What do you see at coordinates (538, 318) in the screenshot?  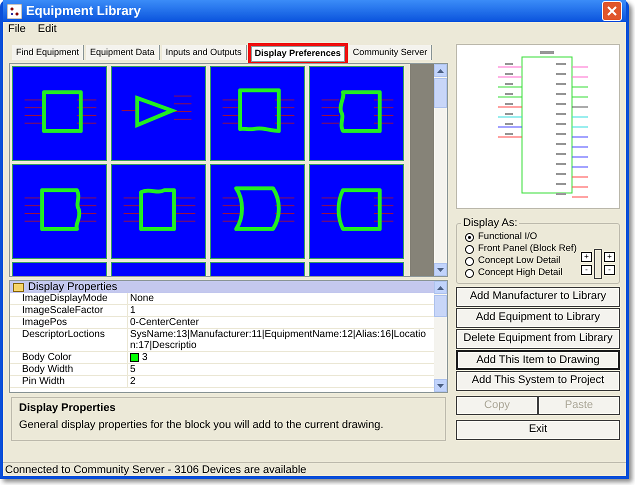 I see `action-button: Add Equipment to Library` at bounding box center [538, 318].